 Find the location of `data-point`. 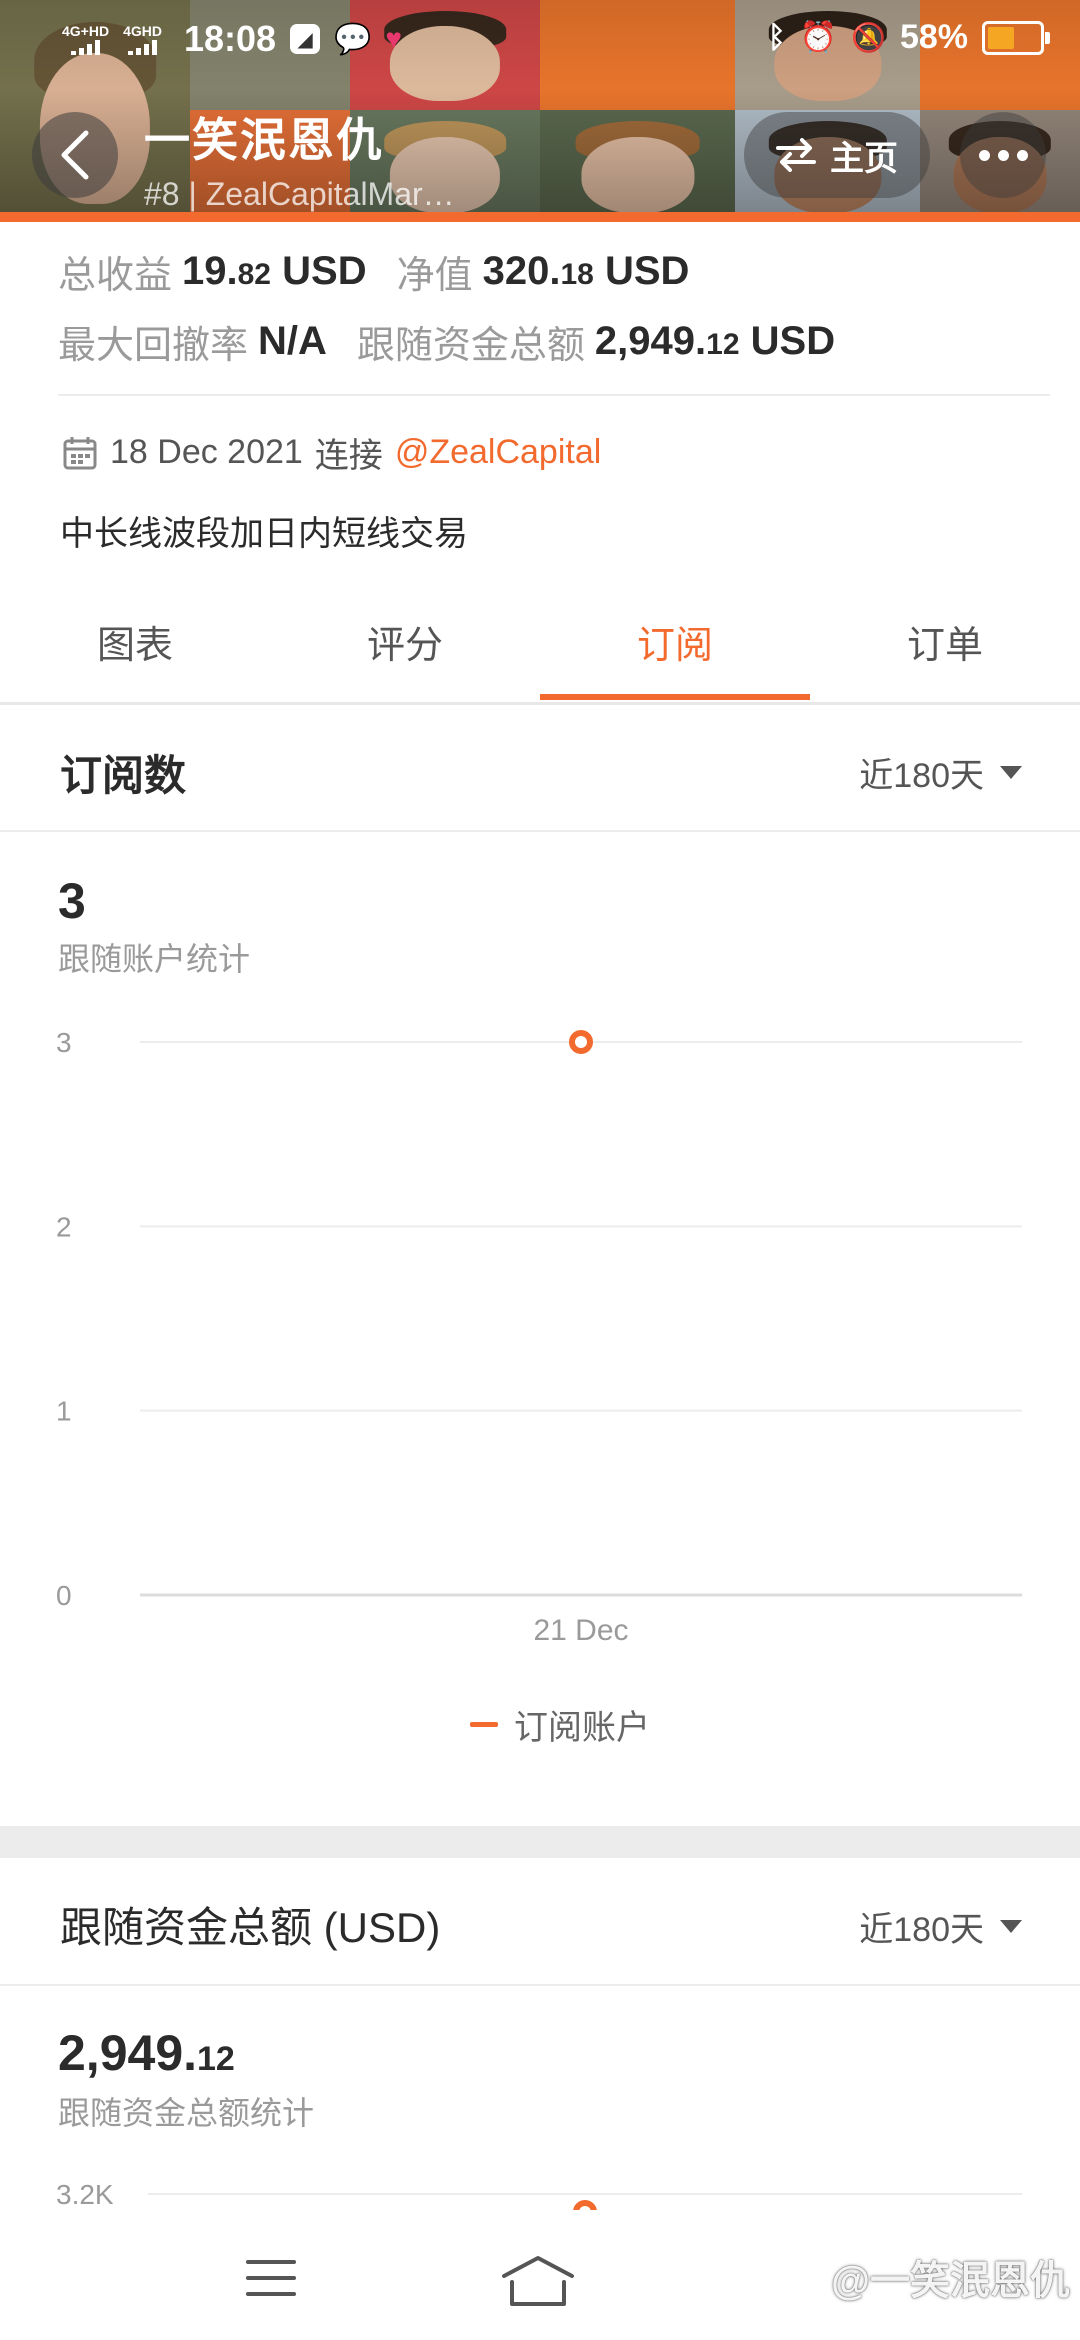

data-point is located at coordinates (581, 1042).